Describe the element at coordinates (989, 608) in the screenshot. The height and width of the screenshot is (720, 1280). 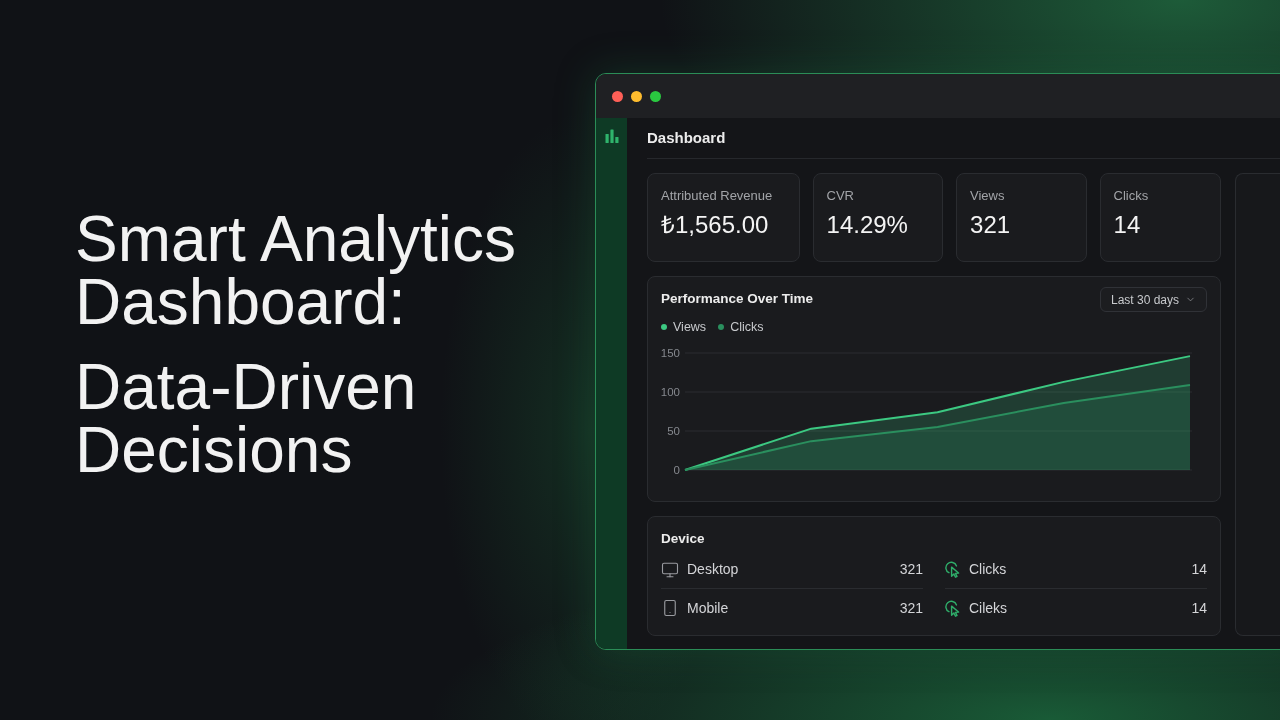
I see `metric-label: Cileks` at that location.